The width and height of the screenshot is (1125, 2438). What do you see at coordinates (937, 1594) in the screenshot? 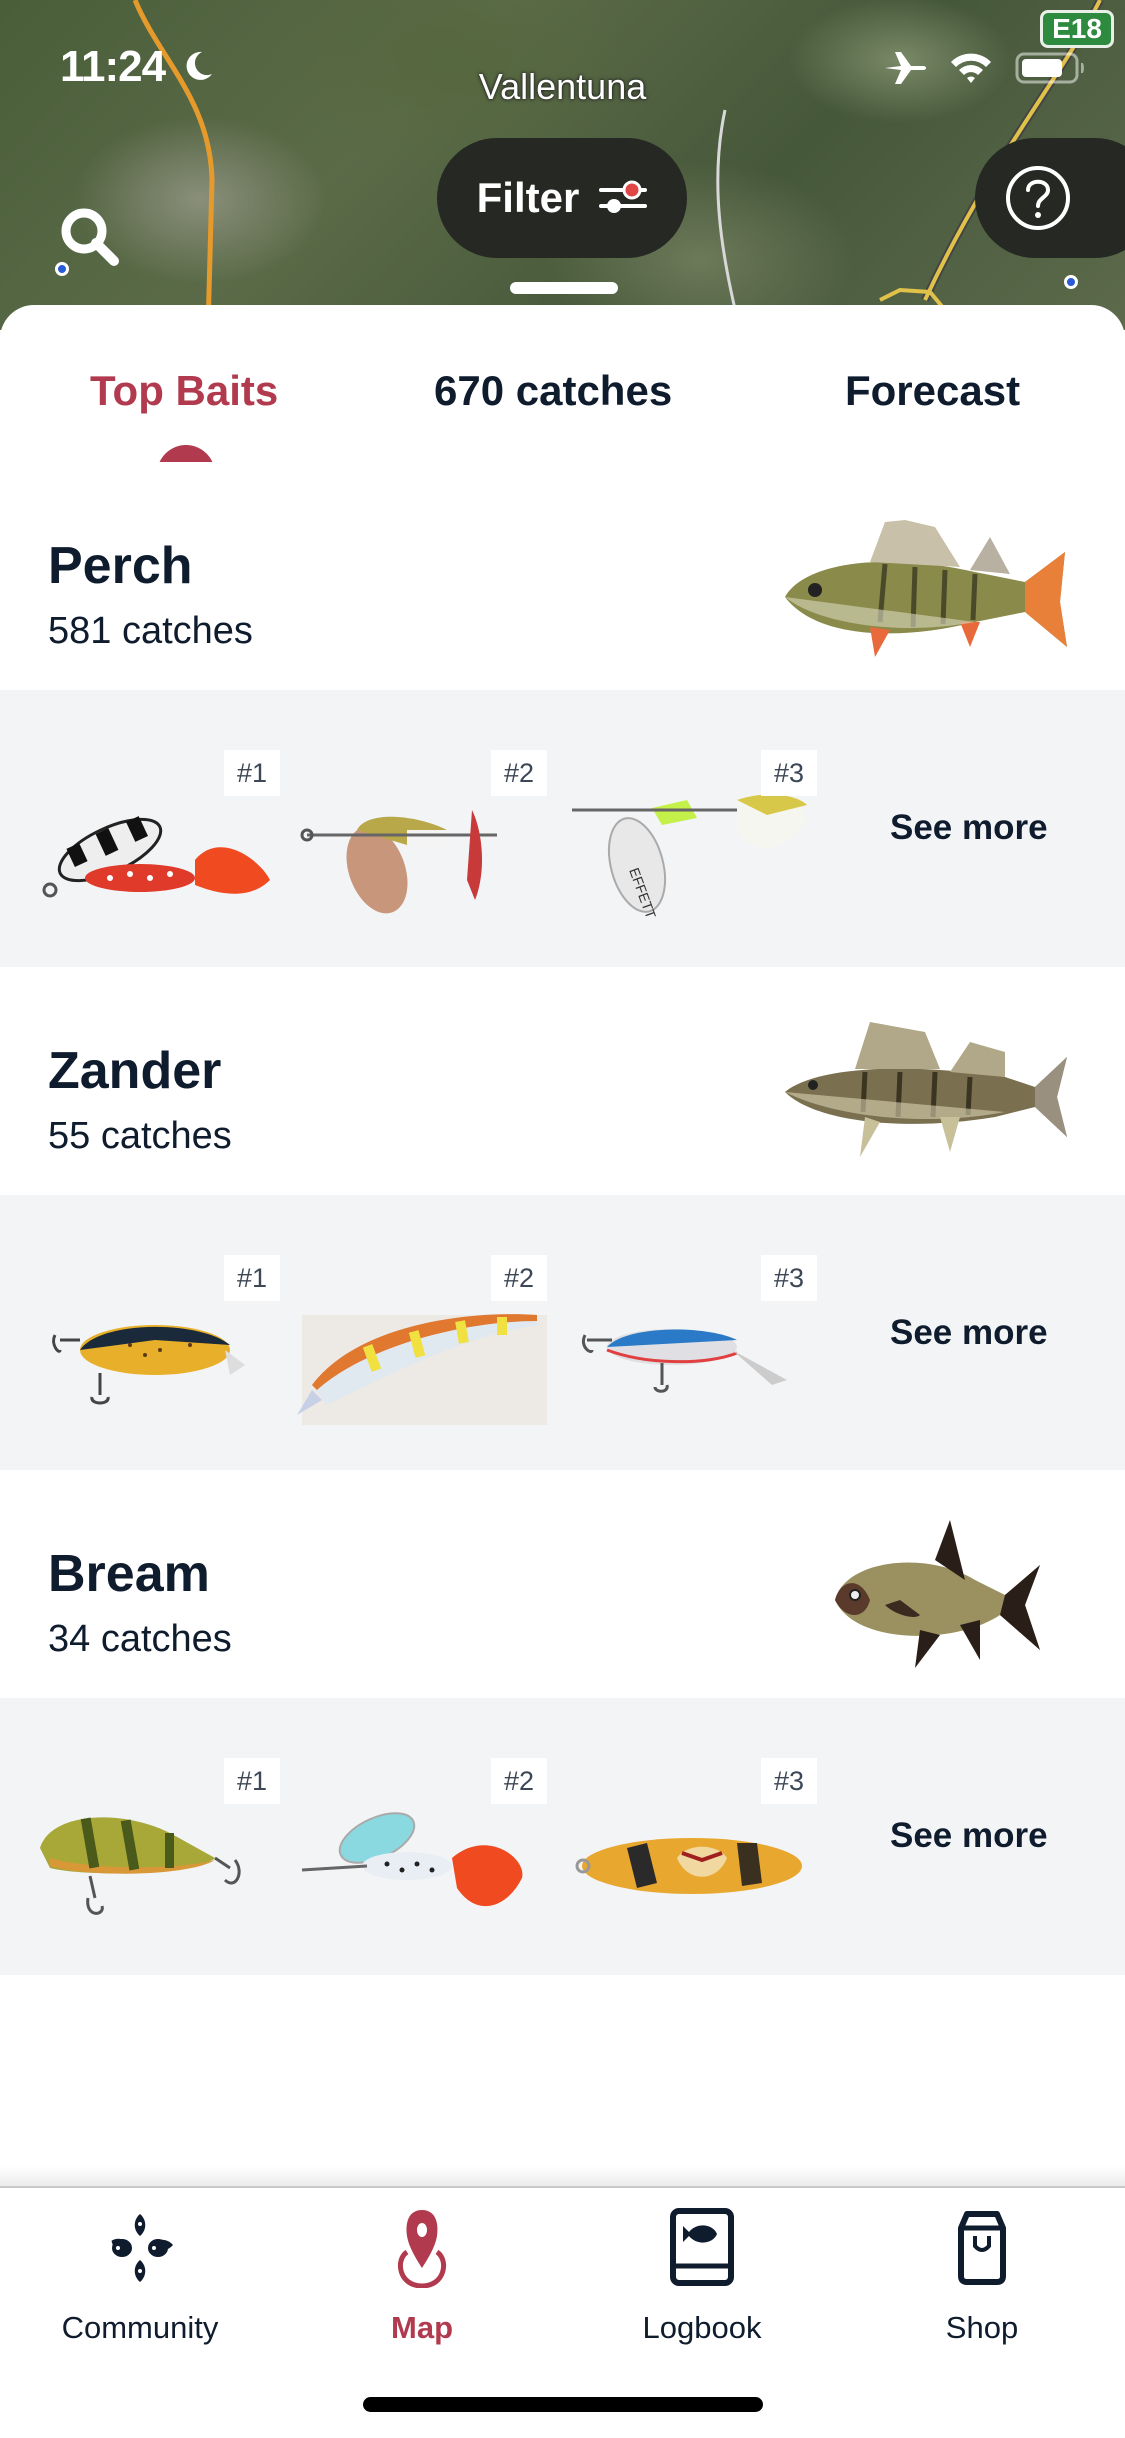
I see `bream-fish-image` at bounding box center [937, 1594].